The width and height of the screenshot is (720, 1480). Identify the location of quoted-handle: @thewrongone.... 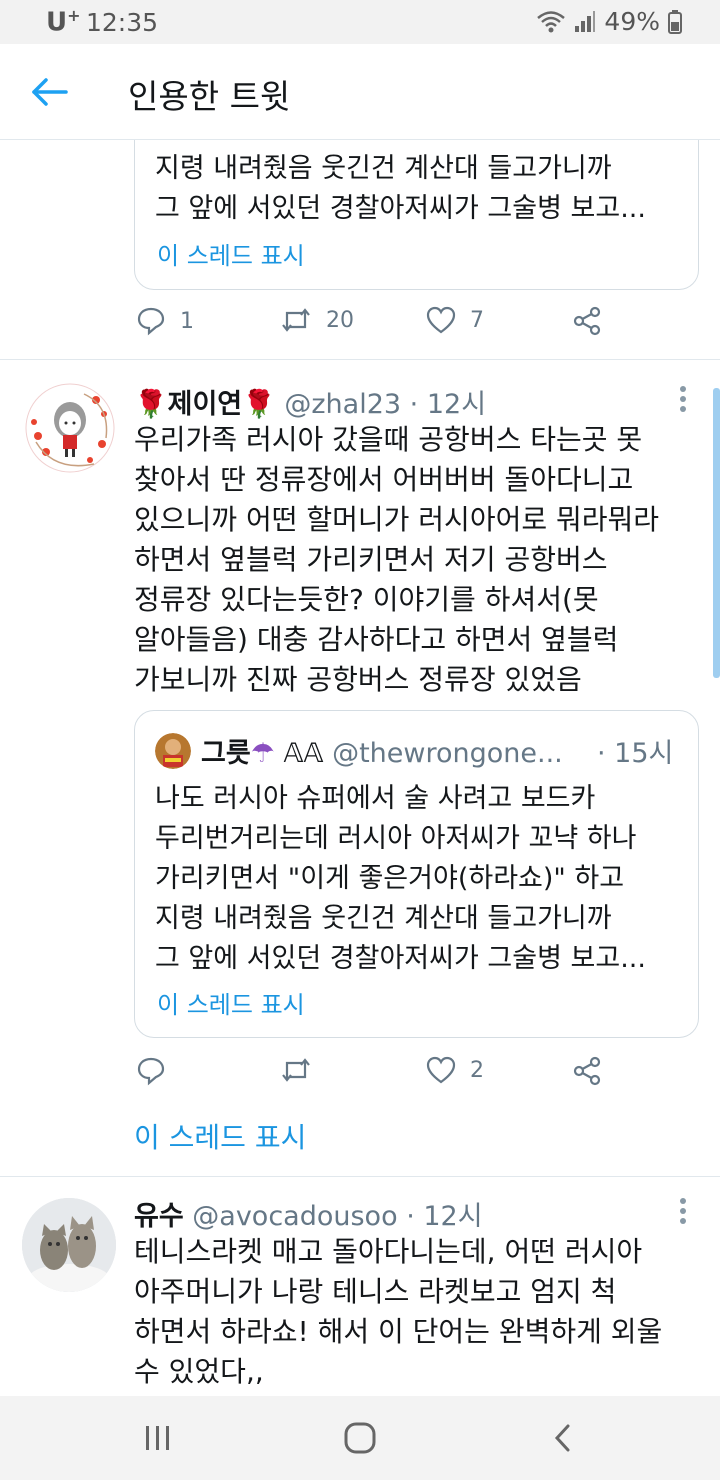
(447, 753).